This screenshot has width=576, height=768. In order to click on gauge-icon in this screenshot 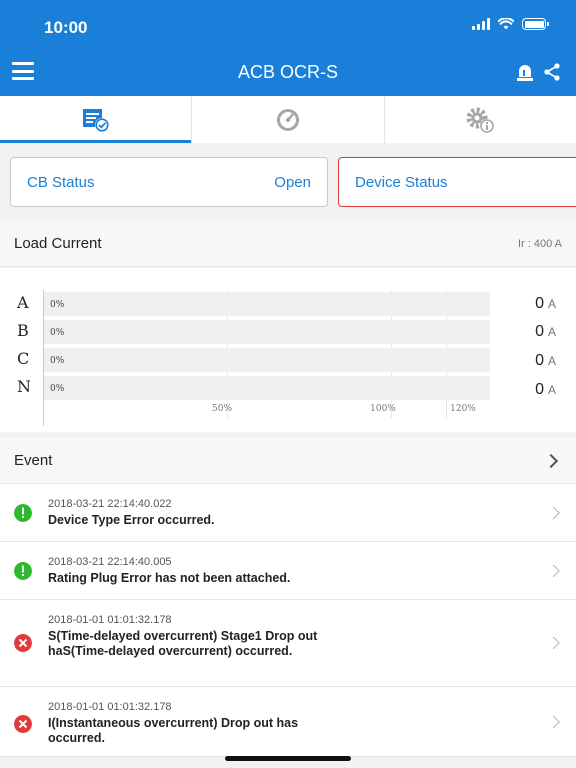, I will do `click(287, 119)`.